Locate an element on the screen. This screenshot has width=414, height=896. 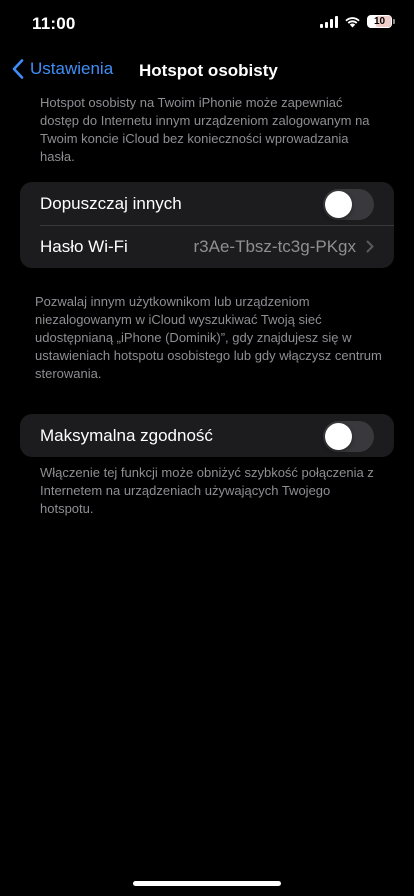
max-compat-row: Maksymalna zgodność is located at coordinates (207, 435).